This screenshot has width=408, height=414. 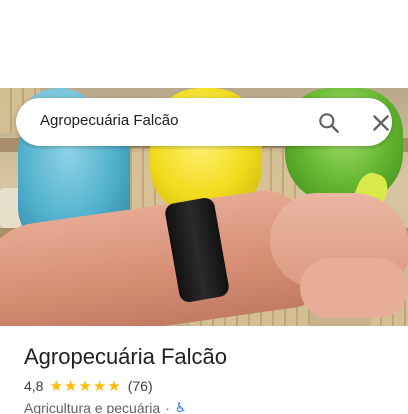 I want to click on category-label: Agricultura e pecuária, so click(x=92, y=407).